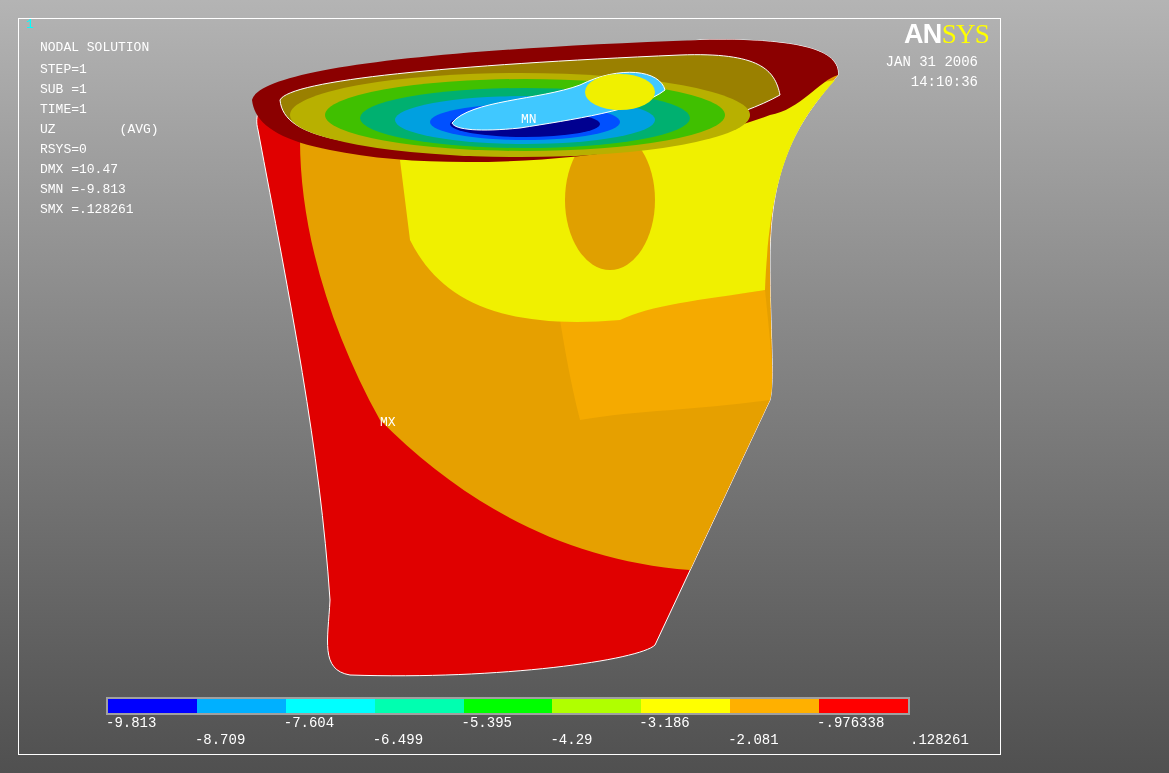 This screenshot has height=773, width=1169. What do you see at coordinates (220, 740) in the screenshot?
I see `legend-label: -8.709` at bounding box center [220, 740].